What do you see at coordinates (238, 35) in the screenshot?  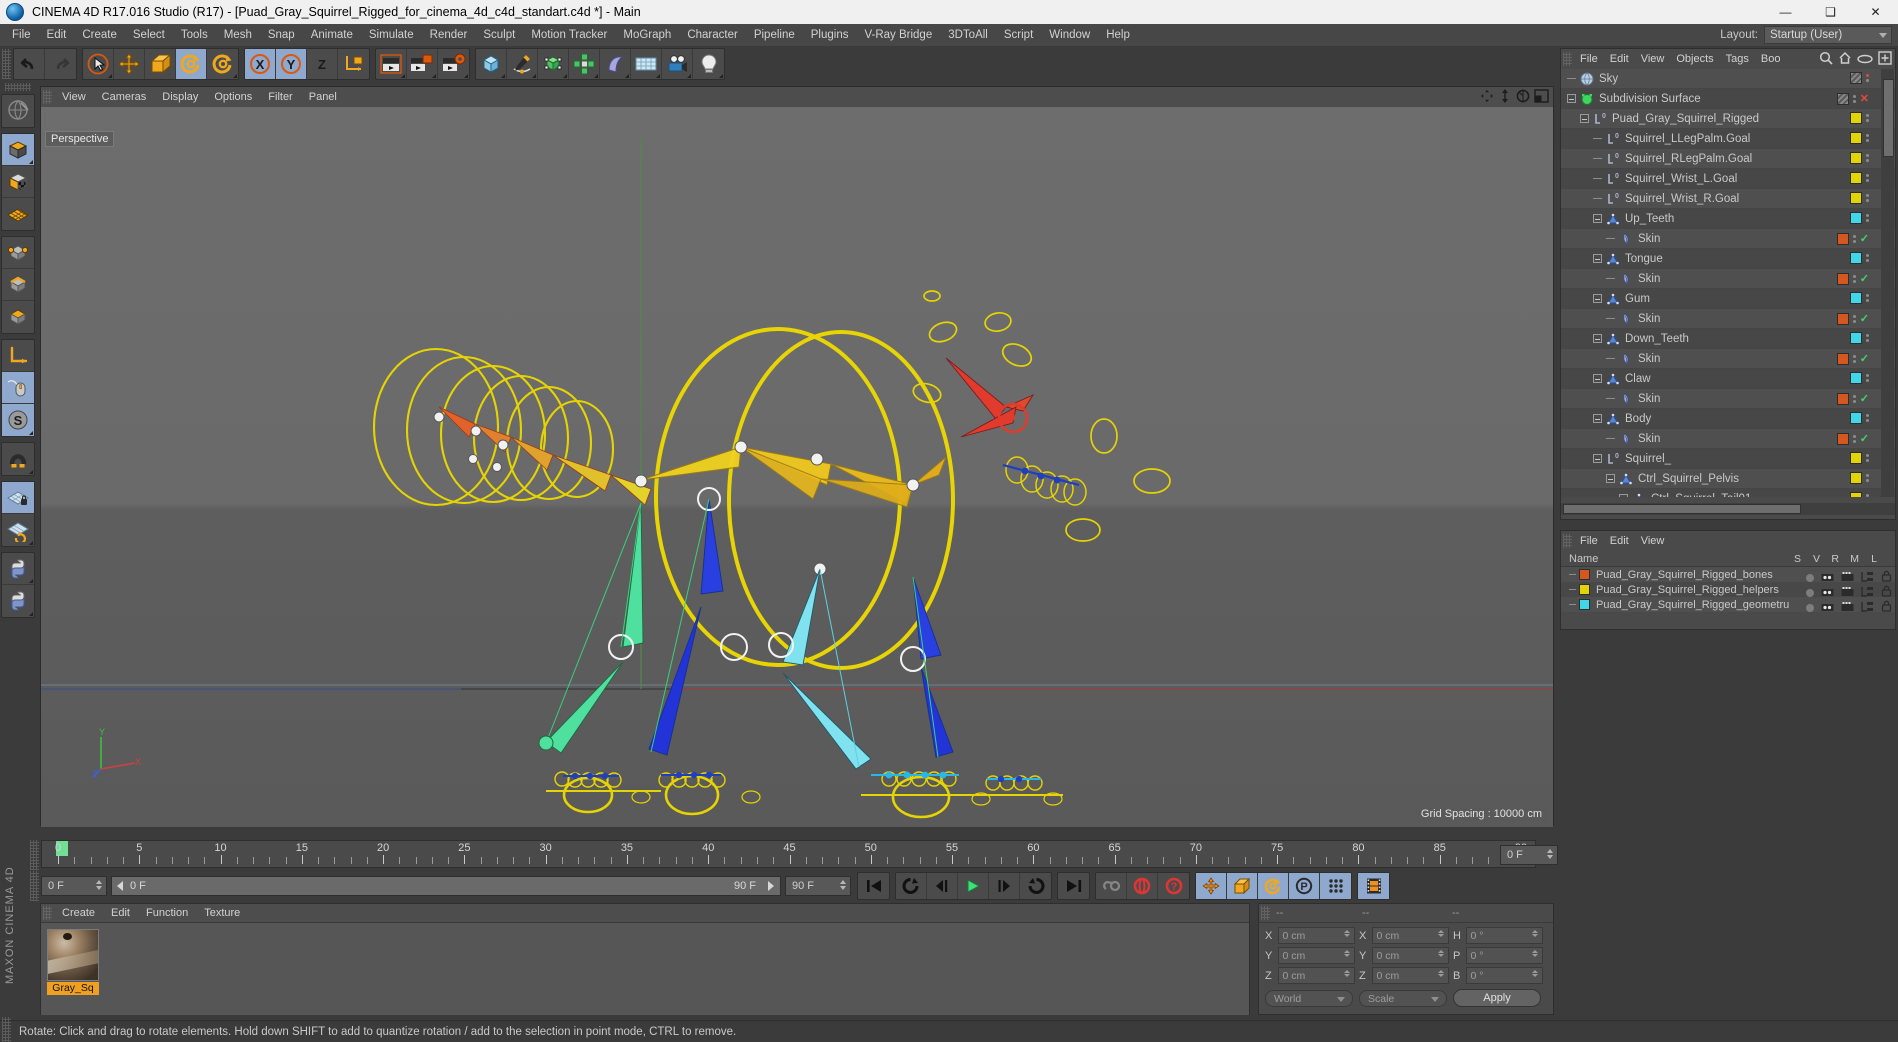 I see `menu-item-mesh: Mesh` at bounding box center [238, 35].